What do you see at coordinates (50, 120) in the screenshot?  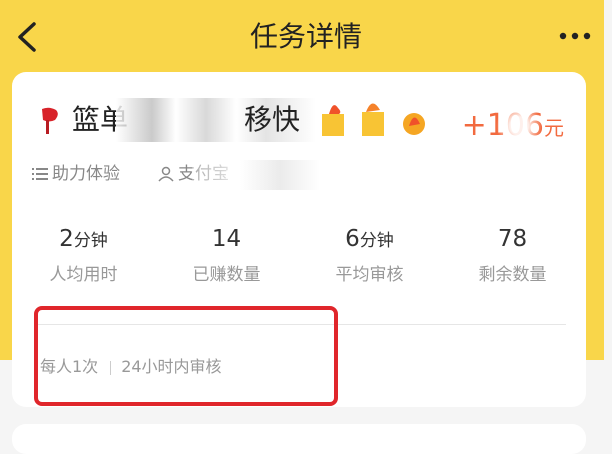 I see `red-flag-icon` at bounding box center [50, 120].